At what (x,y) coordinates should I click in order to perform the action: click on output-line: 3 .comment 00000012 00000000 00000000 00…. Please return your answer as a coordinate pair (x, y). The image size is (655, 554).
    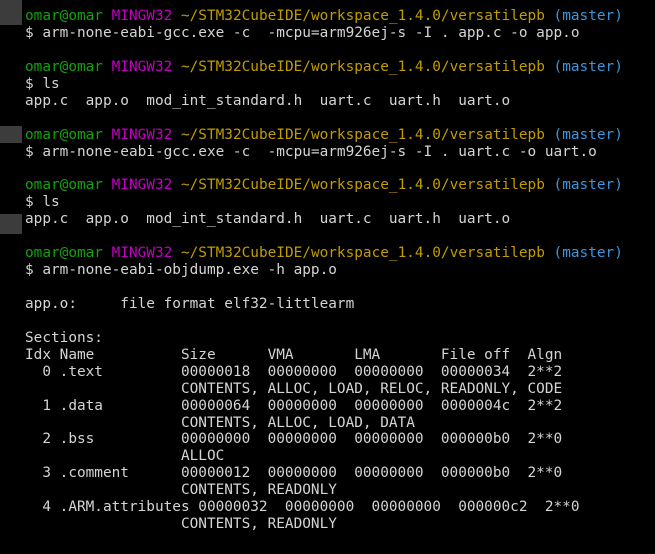
    Looking at the image, I should click on (294, 473).